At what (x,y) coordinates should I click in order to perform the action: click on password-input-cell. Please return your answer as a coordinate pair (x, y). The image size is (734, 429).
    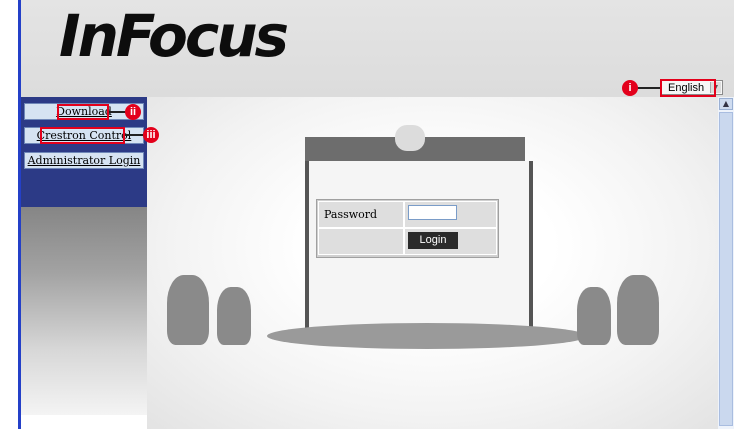
    Looking at the image, I should click on (450, 214).